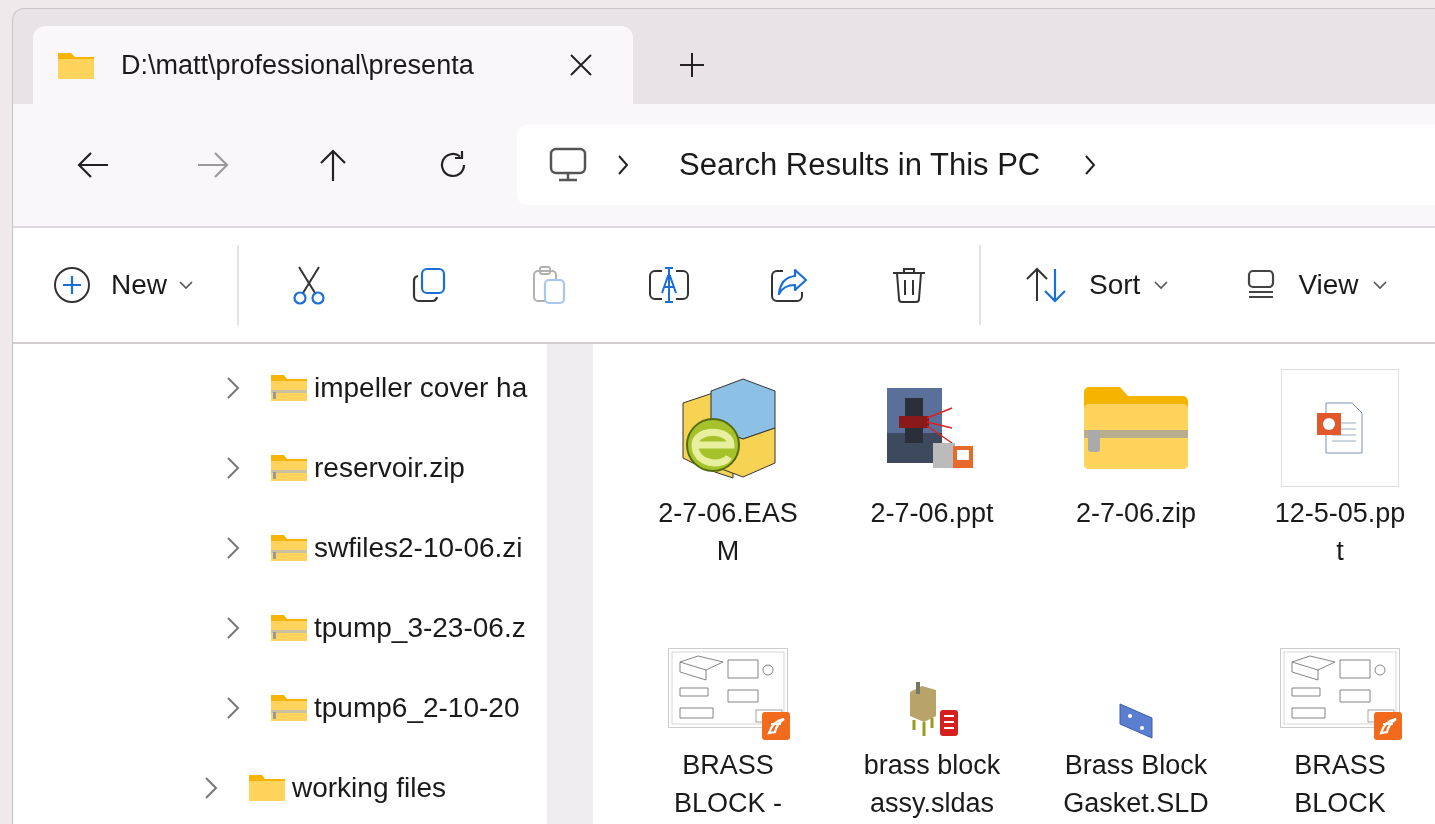 This screenshot has height=824, width=1435. I want to click on file-item: BRASS BLOCK, so click(1336, 728).